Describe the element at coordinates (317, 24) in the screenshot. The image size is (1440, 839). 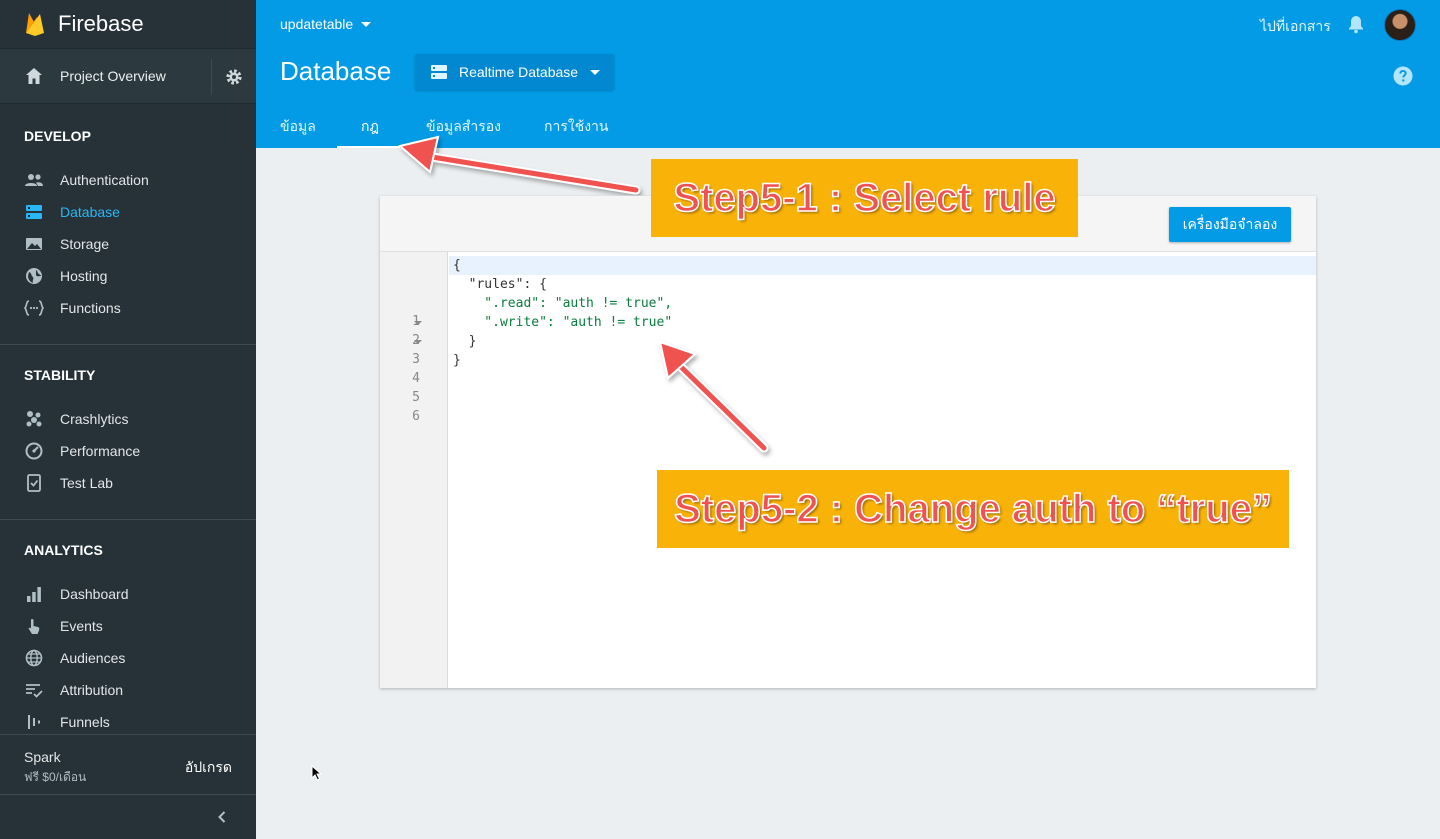
I see `project-name: updatetable` at that location.